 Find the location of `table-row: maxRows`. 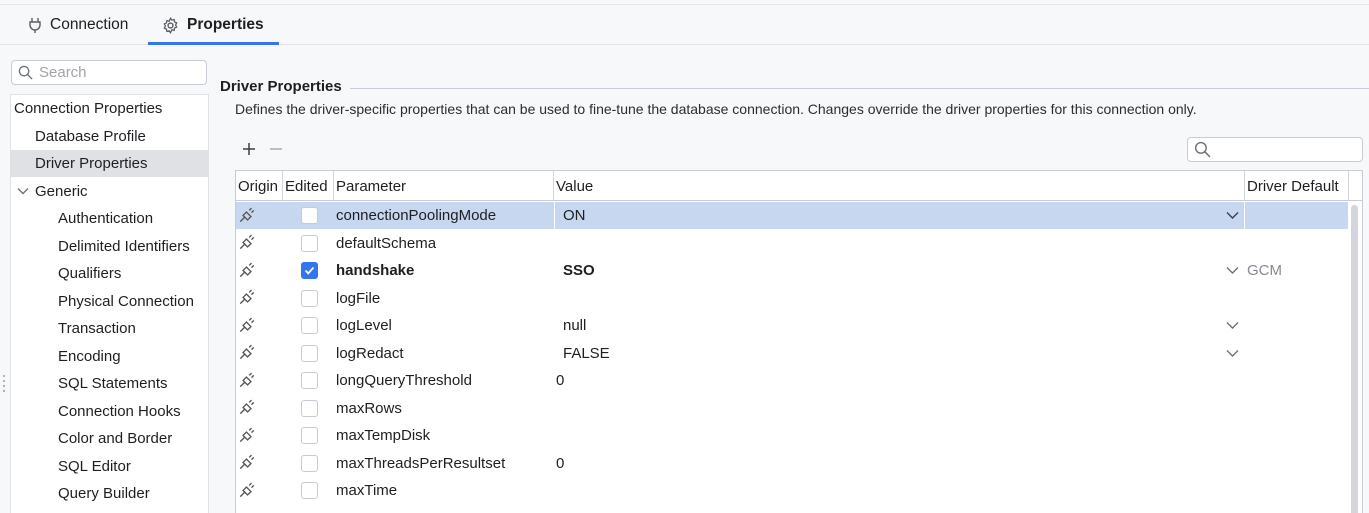

table-row: maxRows is located at coordinates (792, 408).